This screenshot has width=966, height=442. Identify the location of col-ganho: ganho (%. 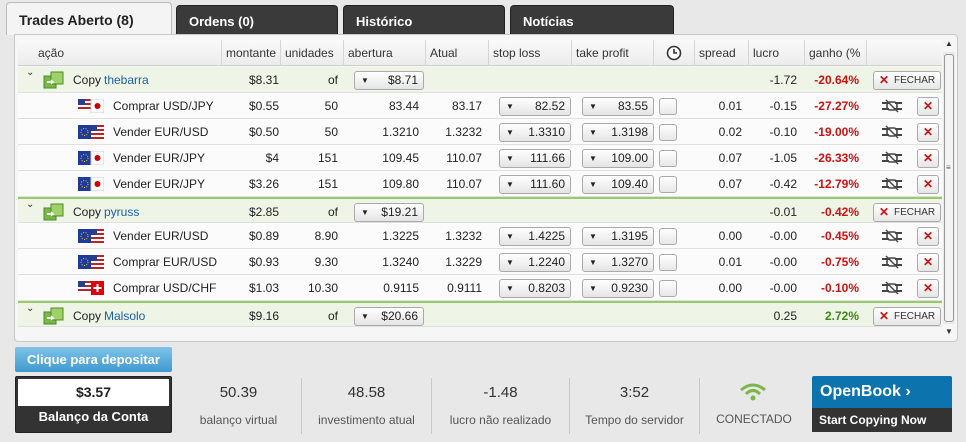
(836, 53).